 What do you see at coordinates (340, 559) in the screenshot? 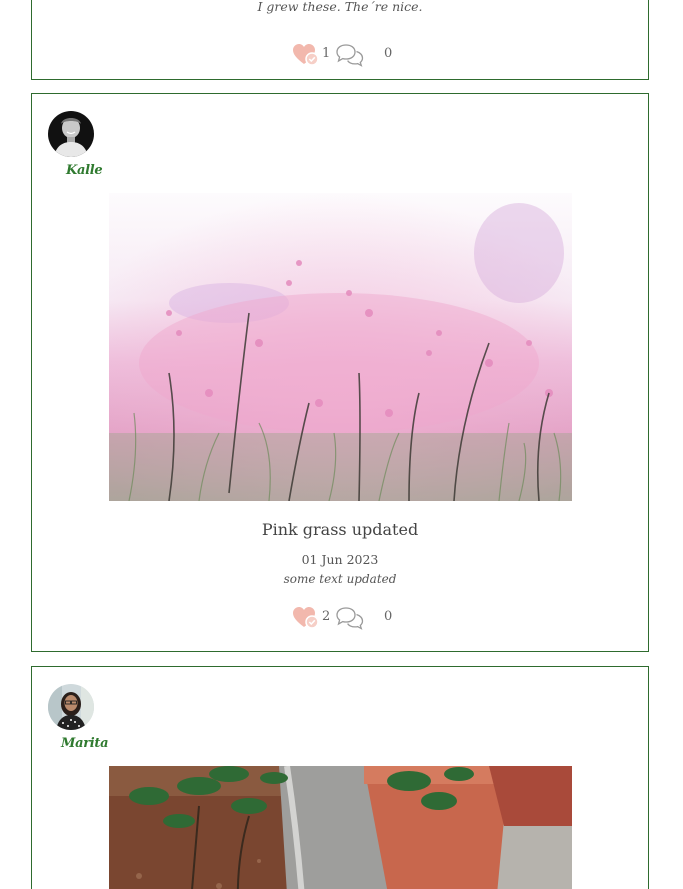
I see `post-date: 01 Jun 2023` at bounding box center [340, 559].